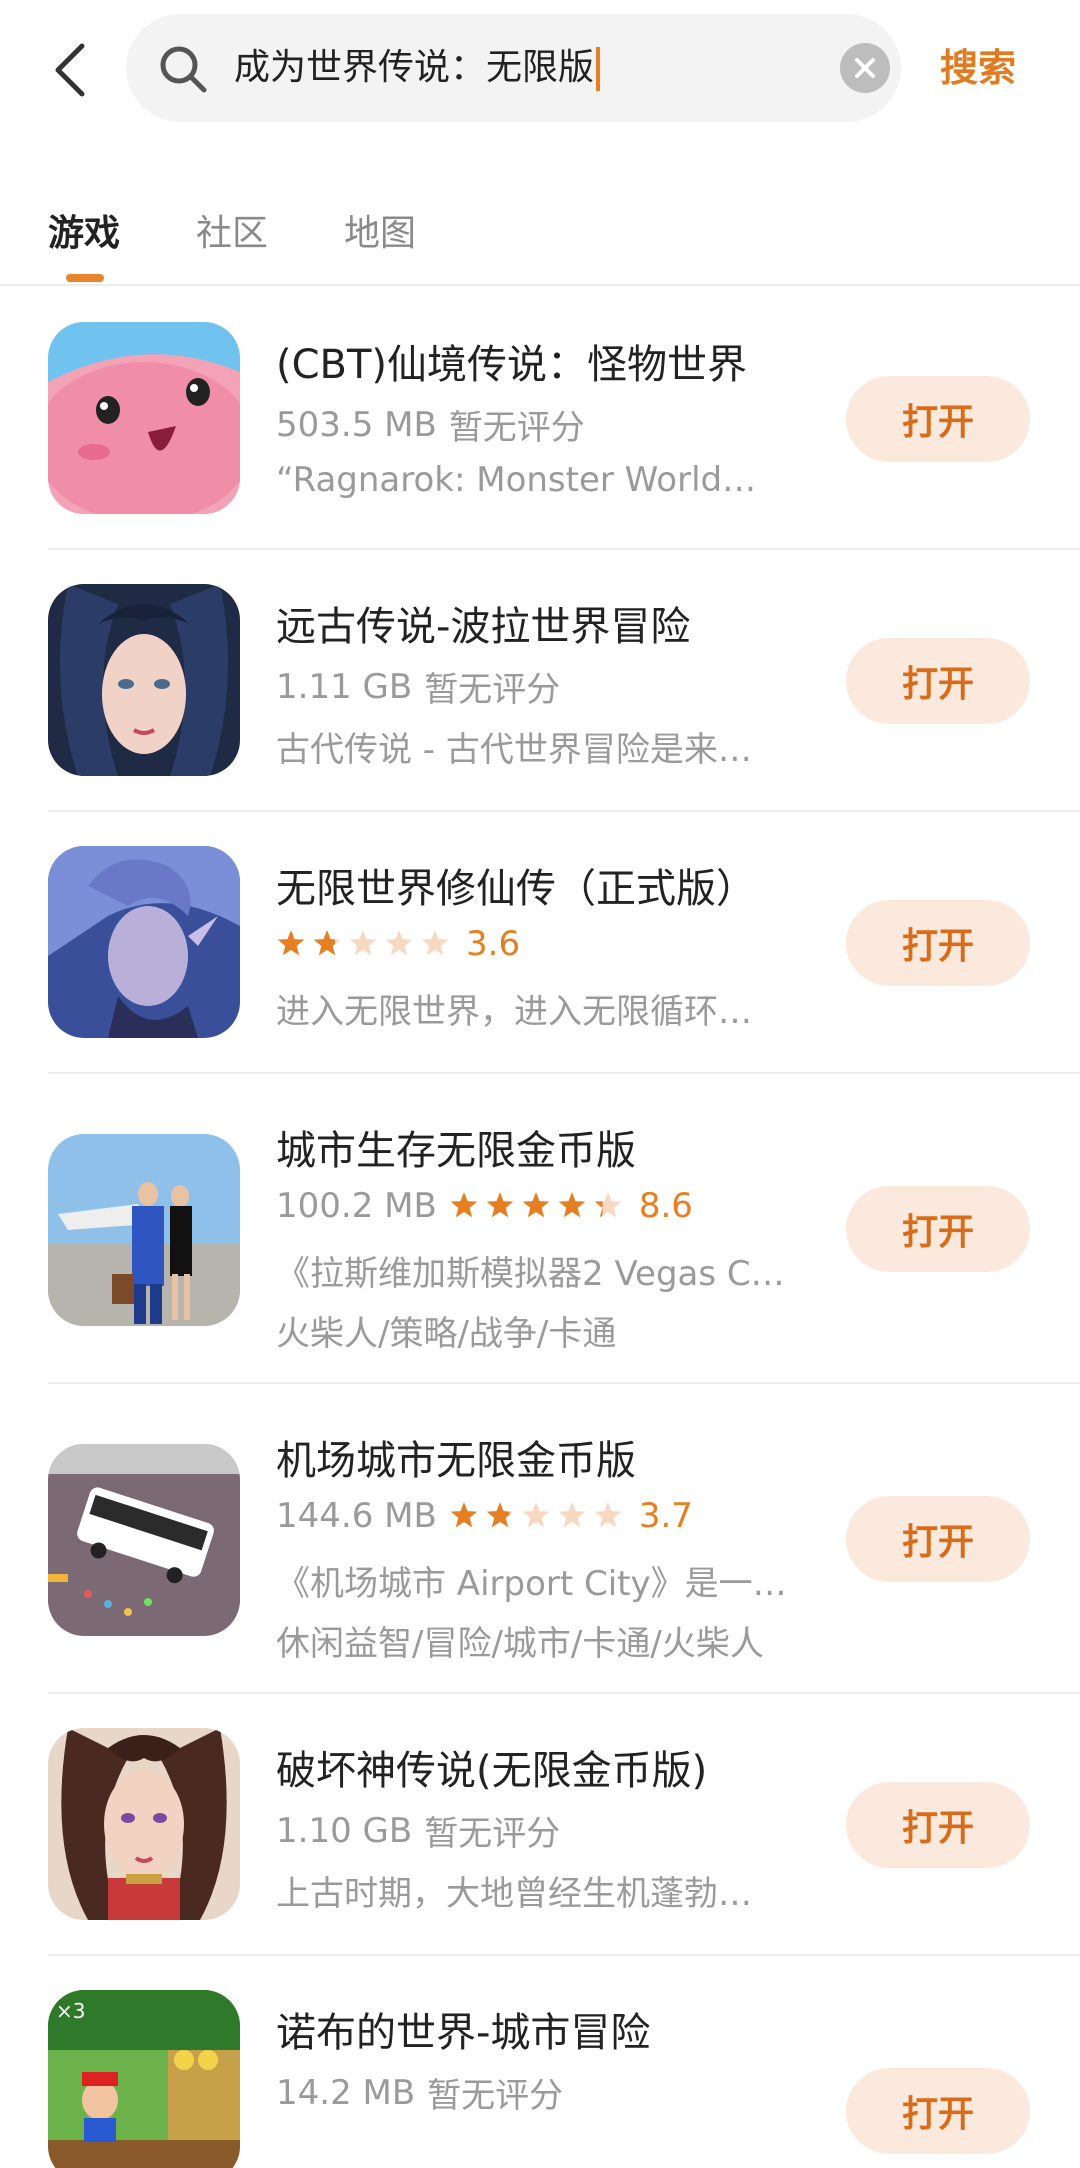 The width and height of the screenshot is (1080, 2168). Describe the element at coordinates (492, 1771) in the screenshot. I see `app-title: 破坏神传说(无限金币版)` at that location.